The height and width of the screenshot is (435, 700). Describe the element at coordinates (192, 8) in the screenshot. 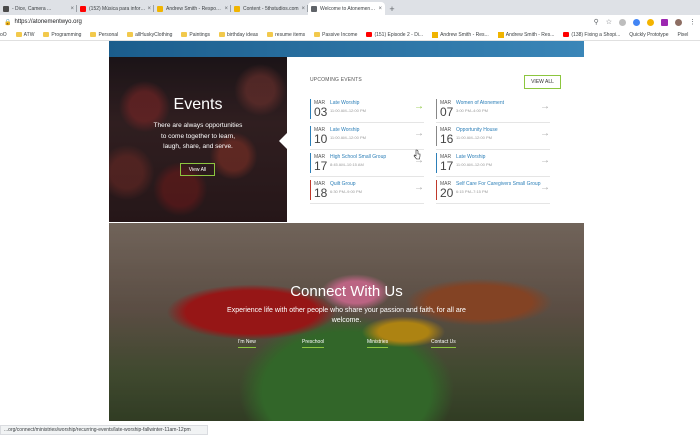

I see `browser-tab: Andrew Smith - Responsive Re...×` at that location.